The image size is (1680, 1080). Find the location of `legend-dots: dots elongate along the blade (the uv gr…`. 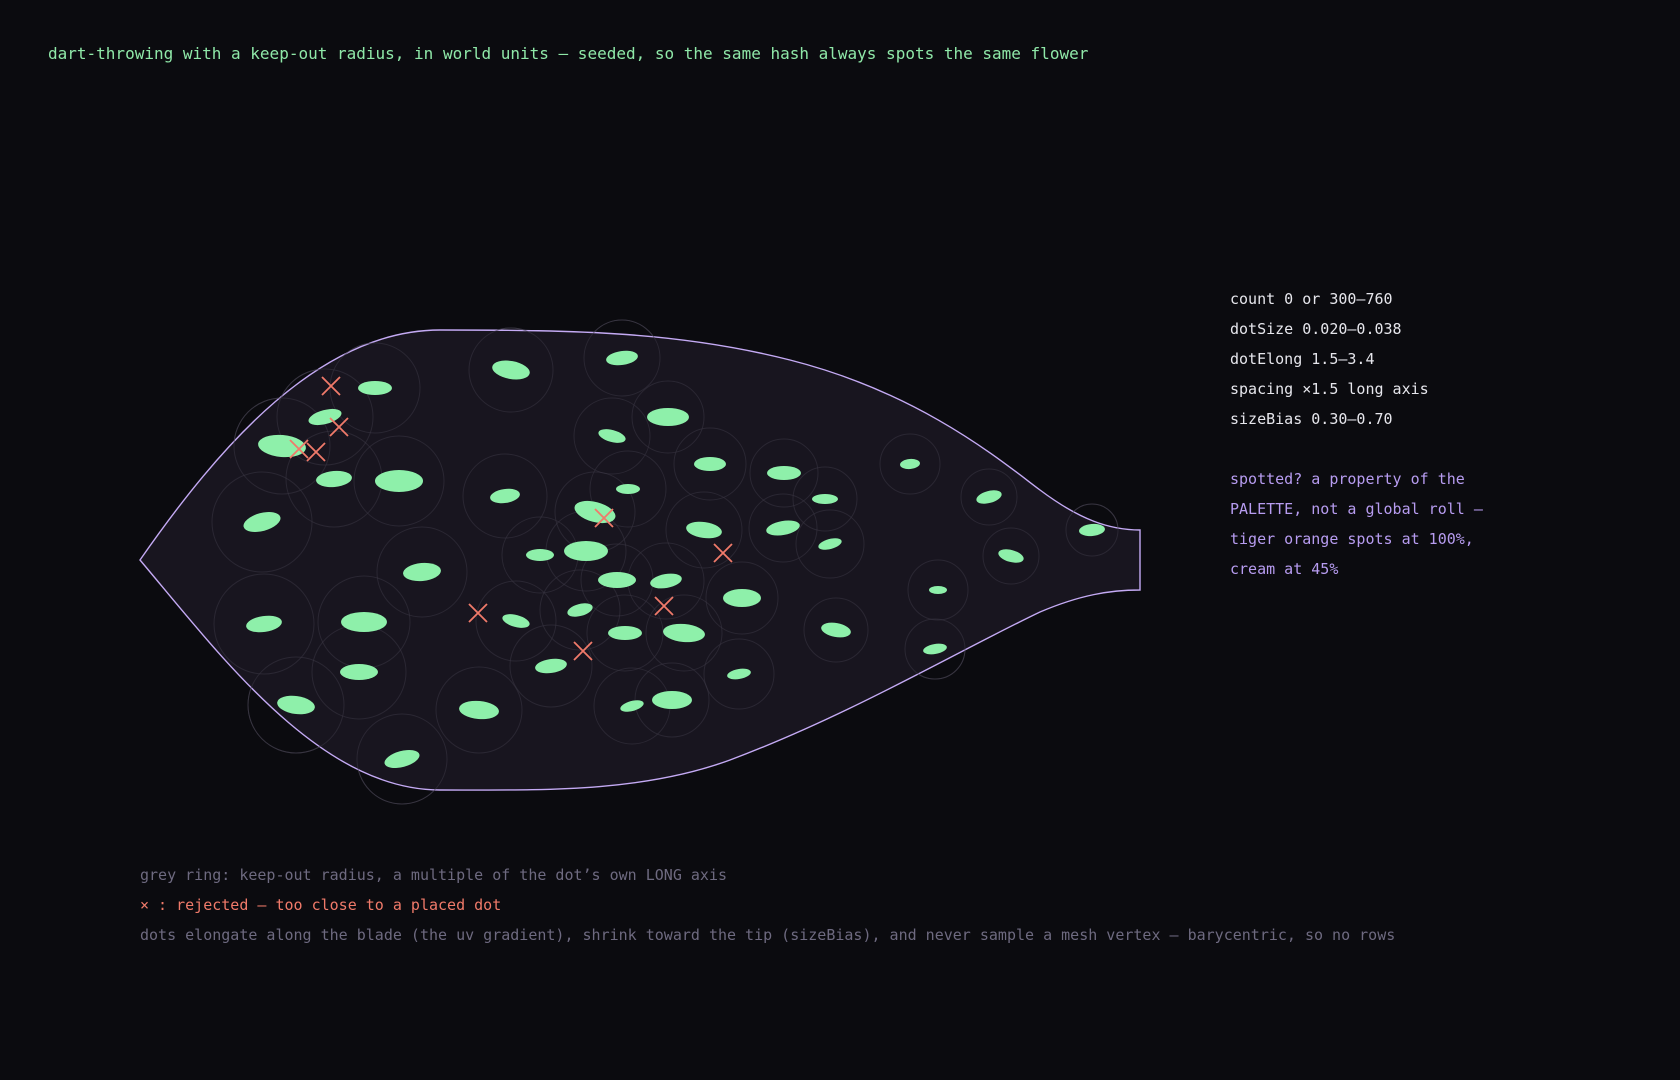

legend-dots: dots elongate along the blade (the uv gr… is located at coordinates (768, 935).